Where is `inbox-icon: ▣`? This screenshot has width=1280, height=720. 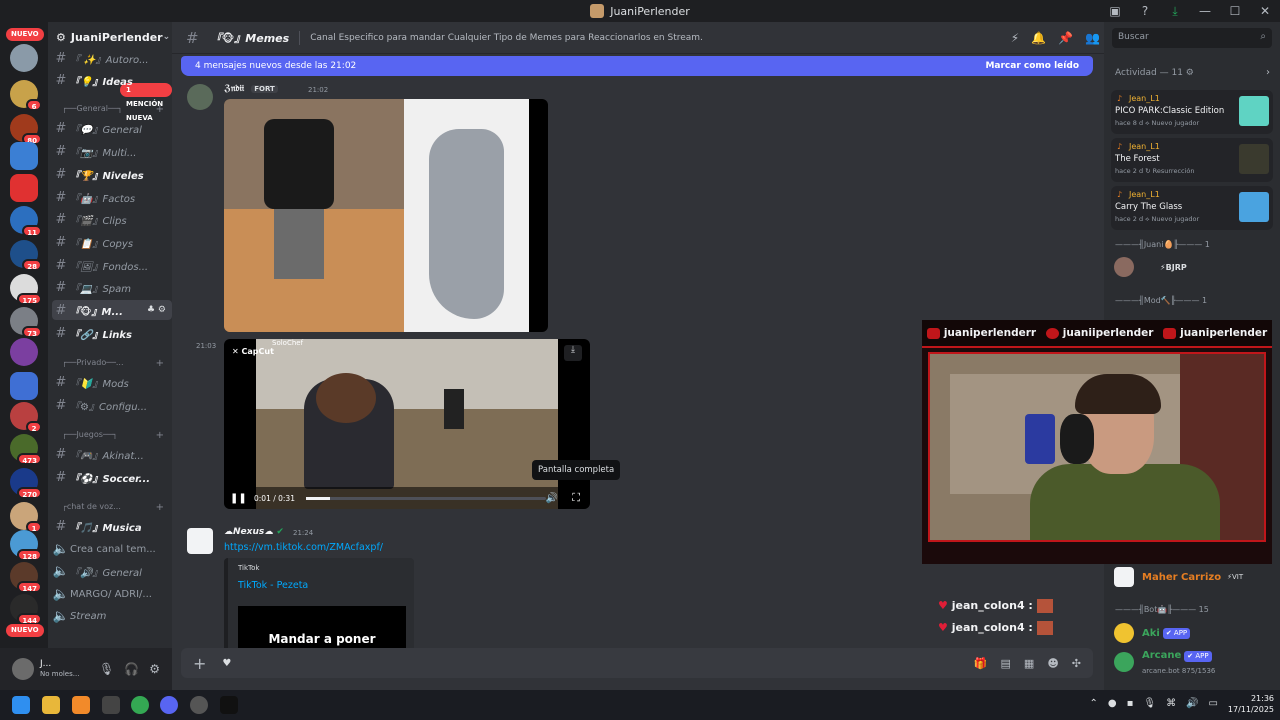 inbox-icon: ▣ is located at coordinates (1115, 11).